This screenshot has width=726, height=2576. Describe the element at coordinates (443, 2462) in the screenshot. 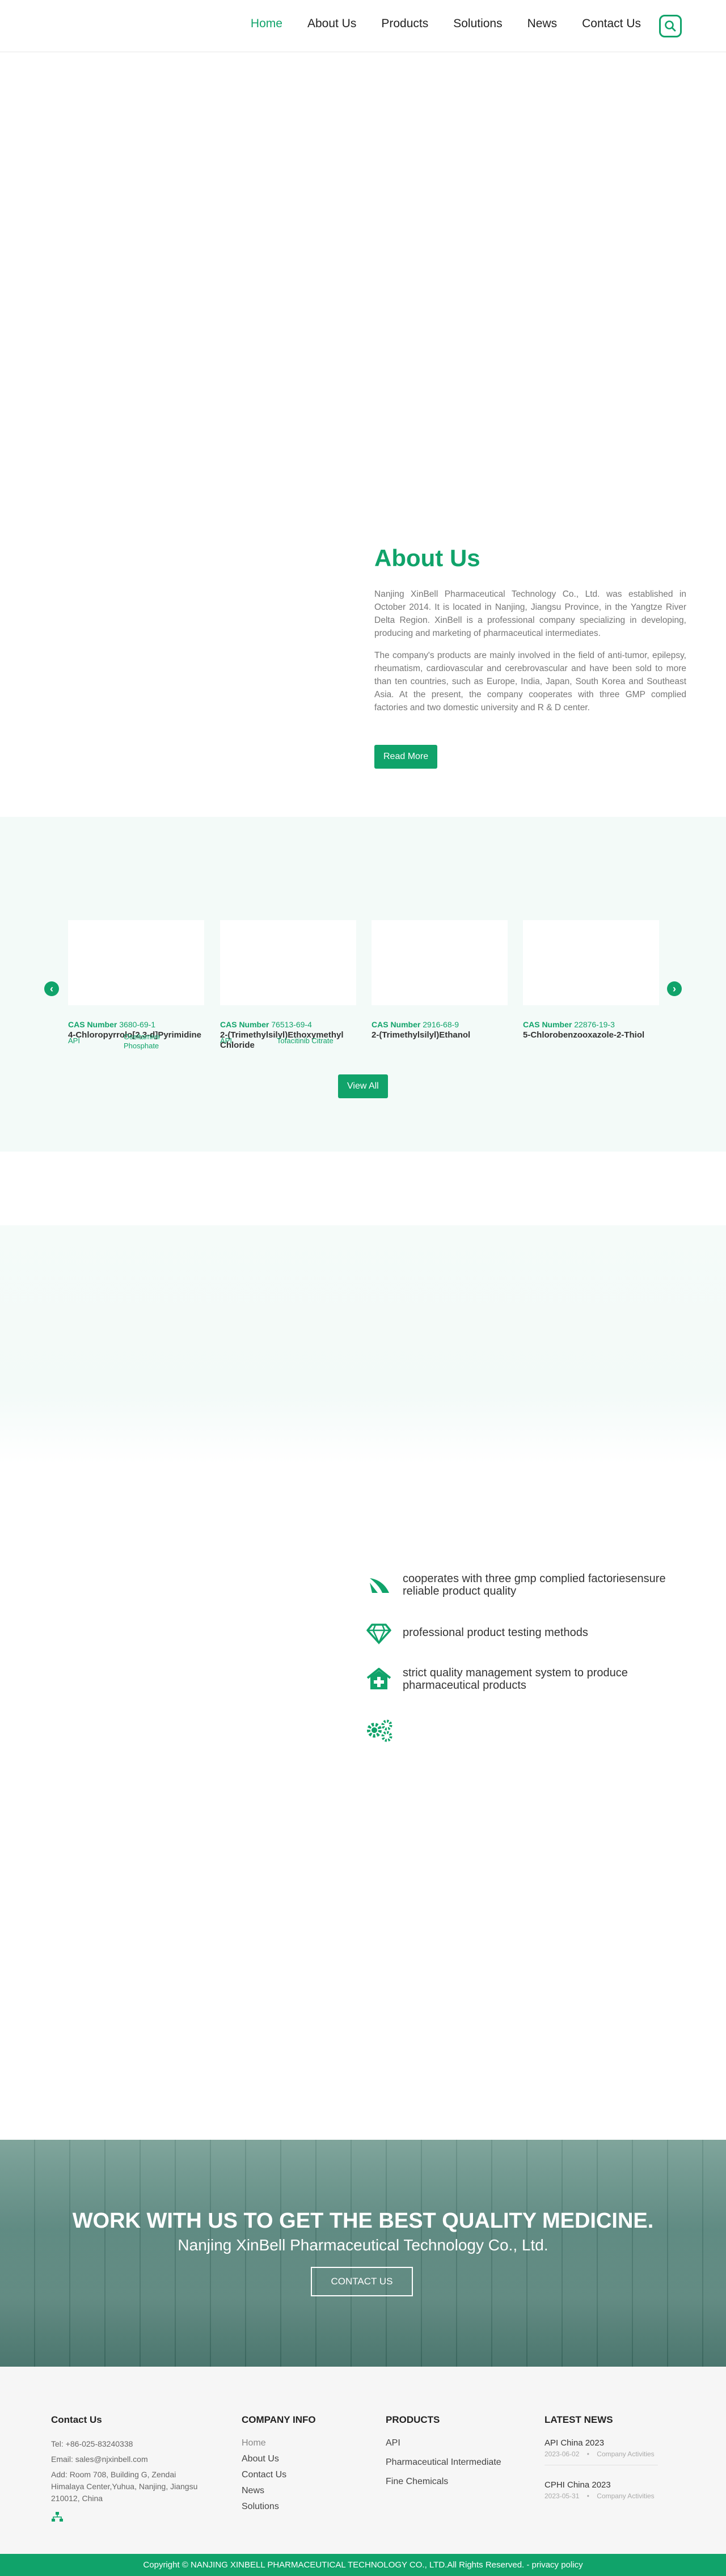

I see `footer-link-pharmaceutical-intermediate: Pharmaceutical Intermediate` at that location.